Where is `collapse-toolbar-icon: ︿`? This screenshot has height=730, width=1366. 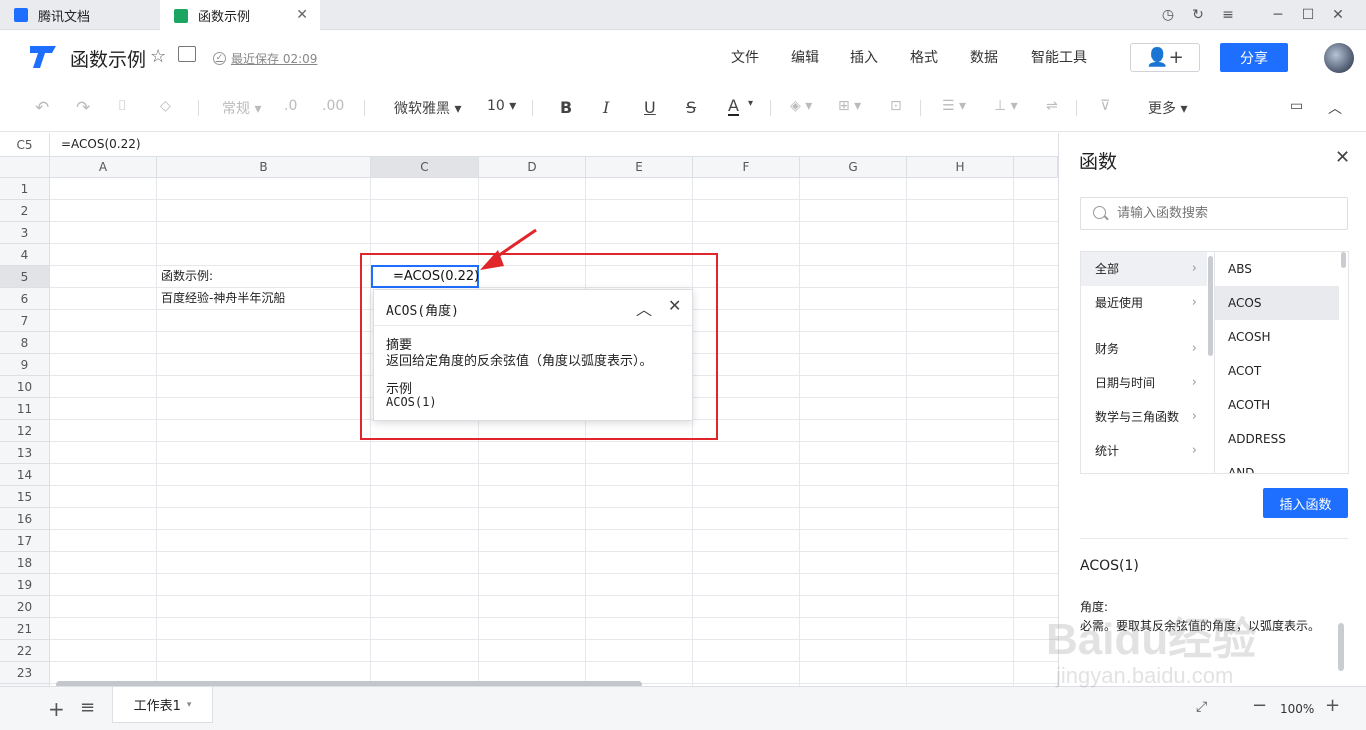
collapse-toolbar-icon: ︿ is located at coordinates (1335, 108).